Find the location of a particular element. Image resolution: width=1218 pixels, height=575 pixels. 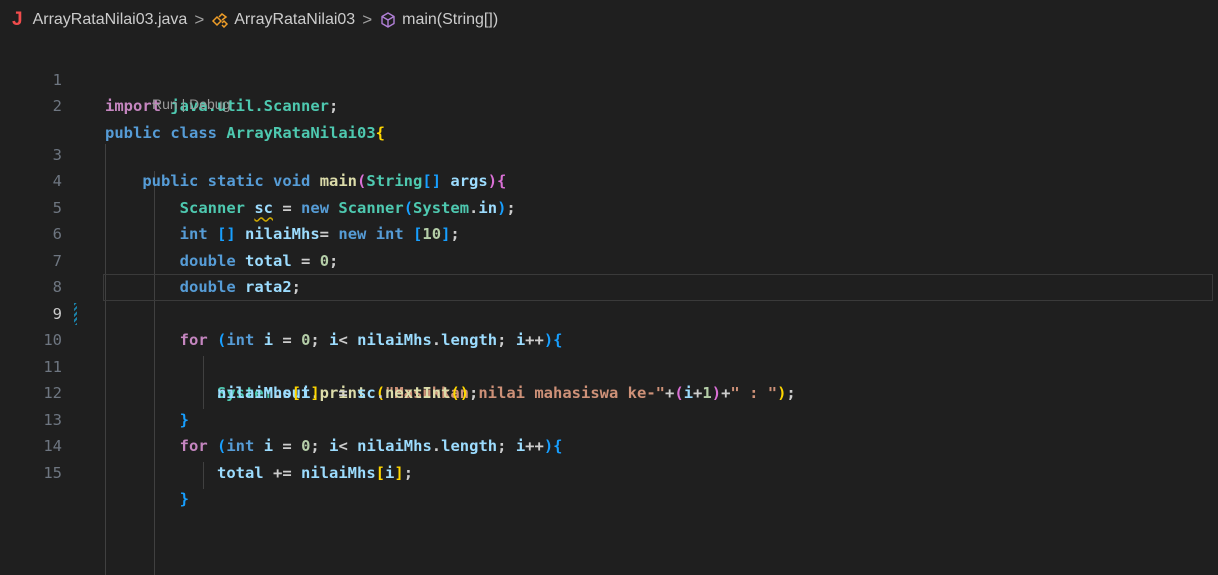

breadcrumb-class: ArrayRataNilai03 is located at coordinates (283, 20).